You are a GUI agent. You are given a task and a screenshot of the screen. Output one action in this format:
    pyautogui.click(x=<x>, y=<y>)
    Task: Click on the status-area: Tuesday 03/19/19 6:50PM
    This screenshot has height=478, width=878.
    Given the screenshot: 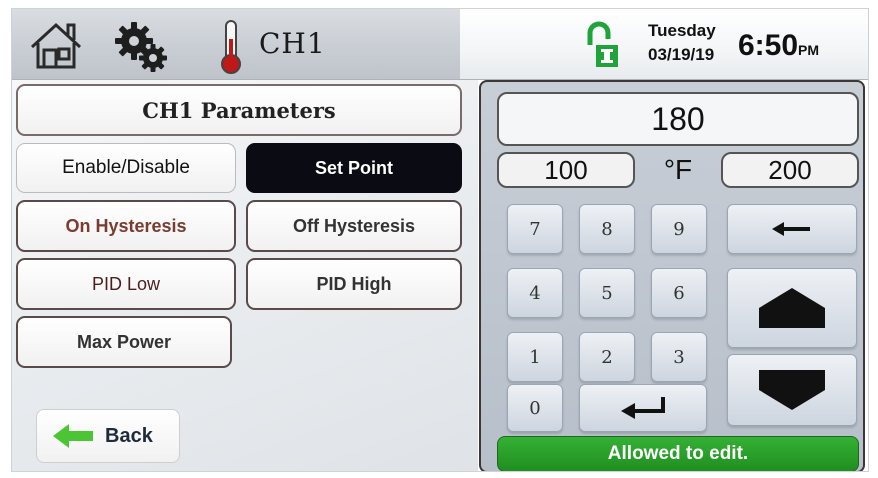 What is the action you would take?
    pyautogui.click(x=664, y=44)
    